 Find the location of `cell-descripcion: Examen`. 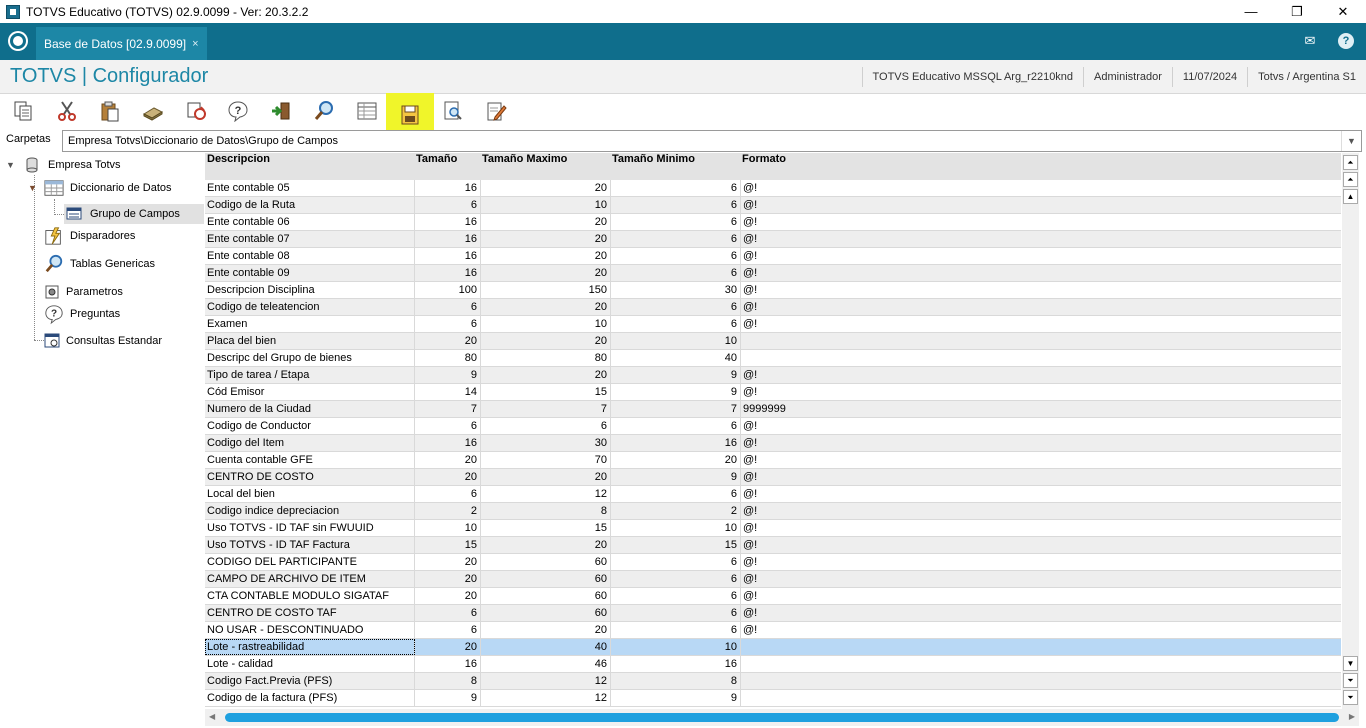

cell-descripcion: Examen is located at coordinates (310, 324).